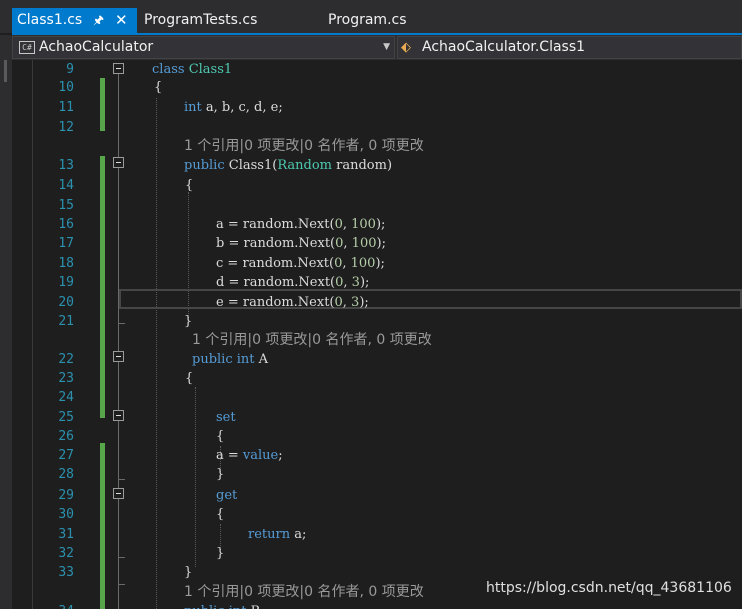 This screenshot has height=609, width=742. I want to click on type-dropdown: ⬖ AchaoCalculator.Class1, so click(569, 47).